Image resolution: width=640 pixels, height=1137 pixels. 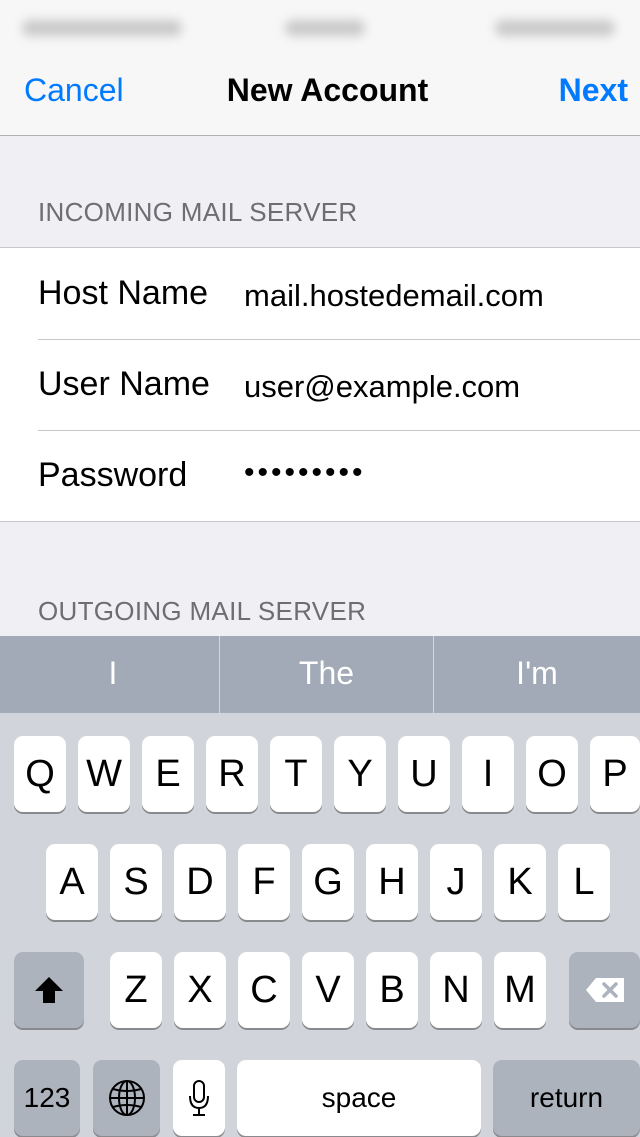 I want to click on suggestion-item: I, so click(x=113, y=674).